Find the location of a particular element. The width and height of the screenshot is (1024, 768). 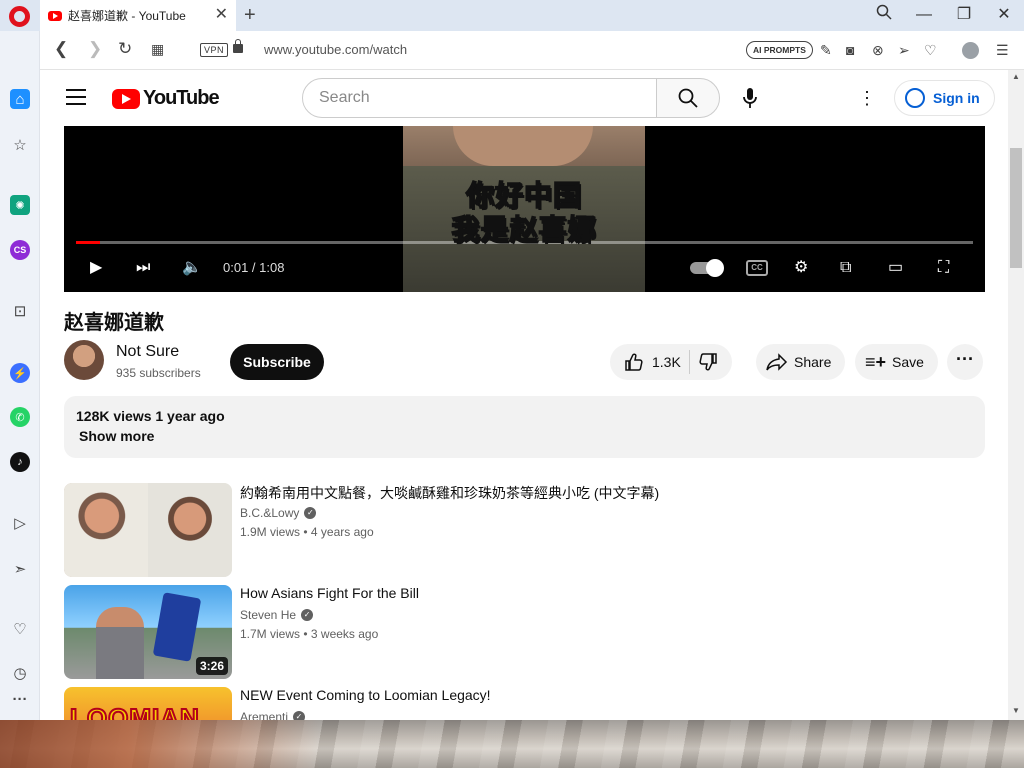

reload-icon: ↻ is located at coordinates (125, 49).